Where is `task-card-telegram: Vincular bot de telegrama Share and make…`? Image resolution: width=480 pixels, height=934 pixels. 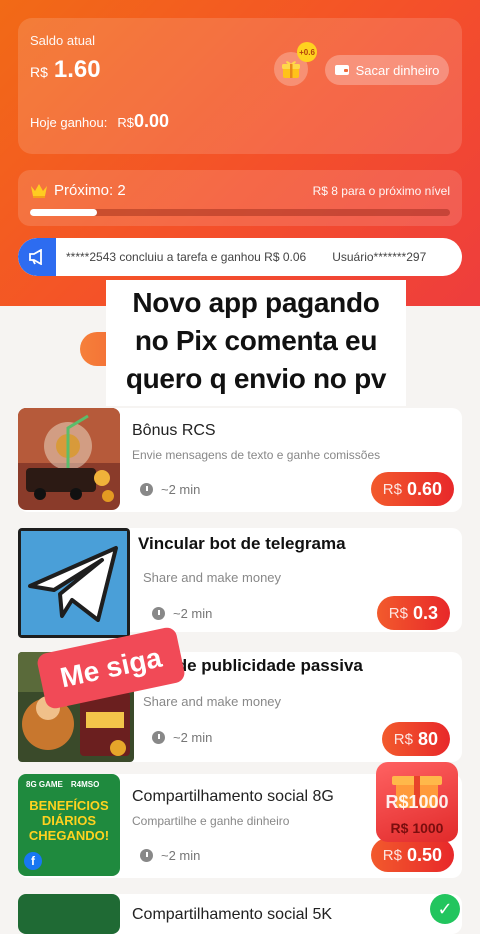 task-card-telegram: Vincular bot de telegrama Share and make… is located at coordinates (240, 583).